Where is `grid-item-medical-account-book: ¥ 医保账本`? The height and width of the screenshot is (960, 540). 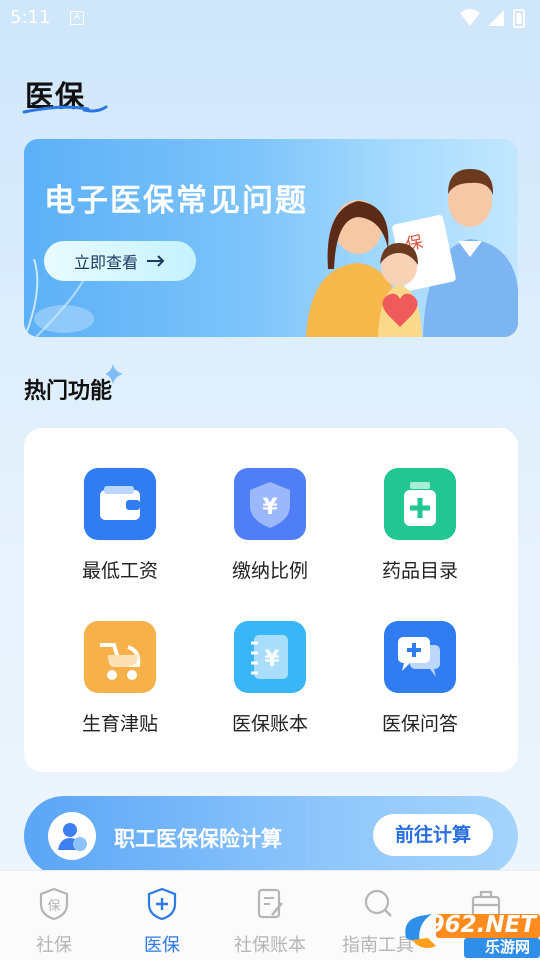
grid-item-medical-account-book: ¥ 医保账本 is located at coordinates (270, 686).